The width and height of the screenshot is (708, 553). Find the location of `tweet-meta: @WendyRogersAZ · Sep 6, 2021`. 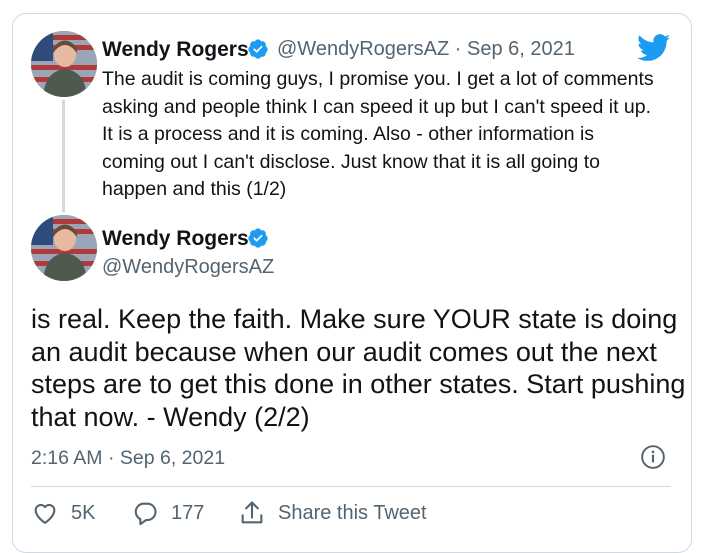

tweet-meta: @WendyRogersAZ · Sep 6, 2021 is located at coordinates (426, 49).